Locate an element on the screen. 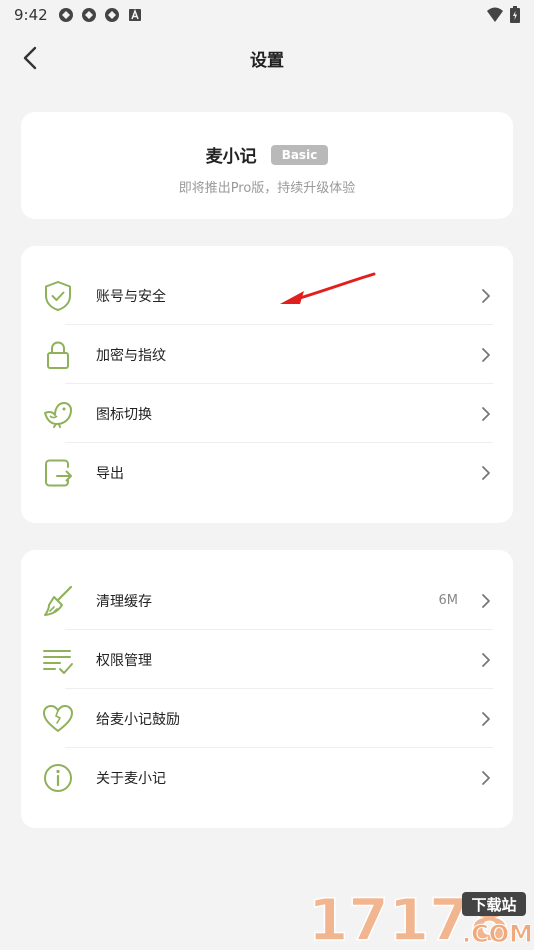 The image size is (534, 950). list-check-icon is located at coordinates (58, 662).